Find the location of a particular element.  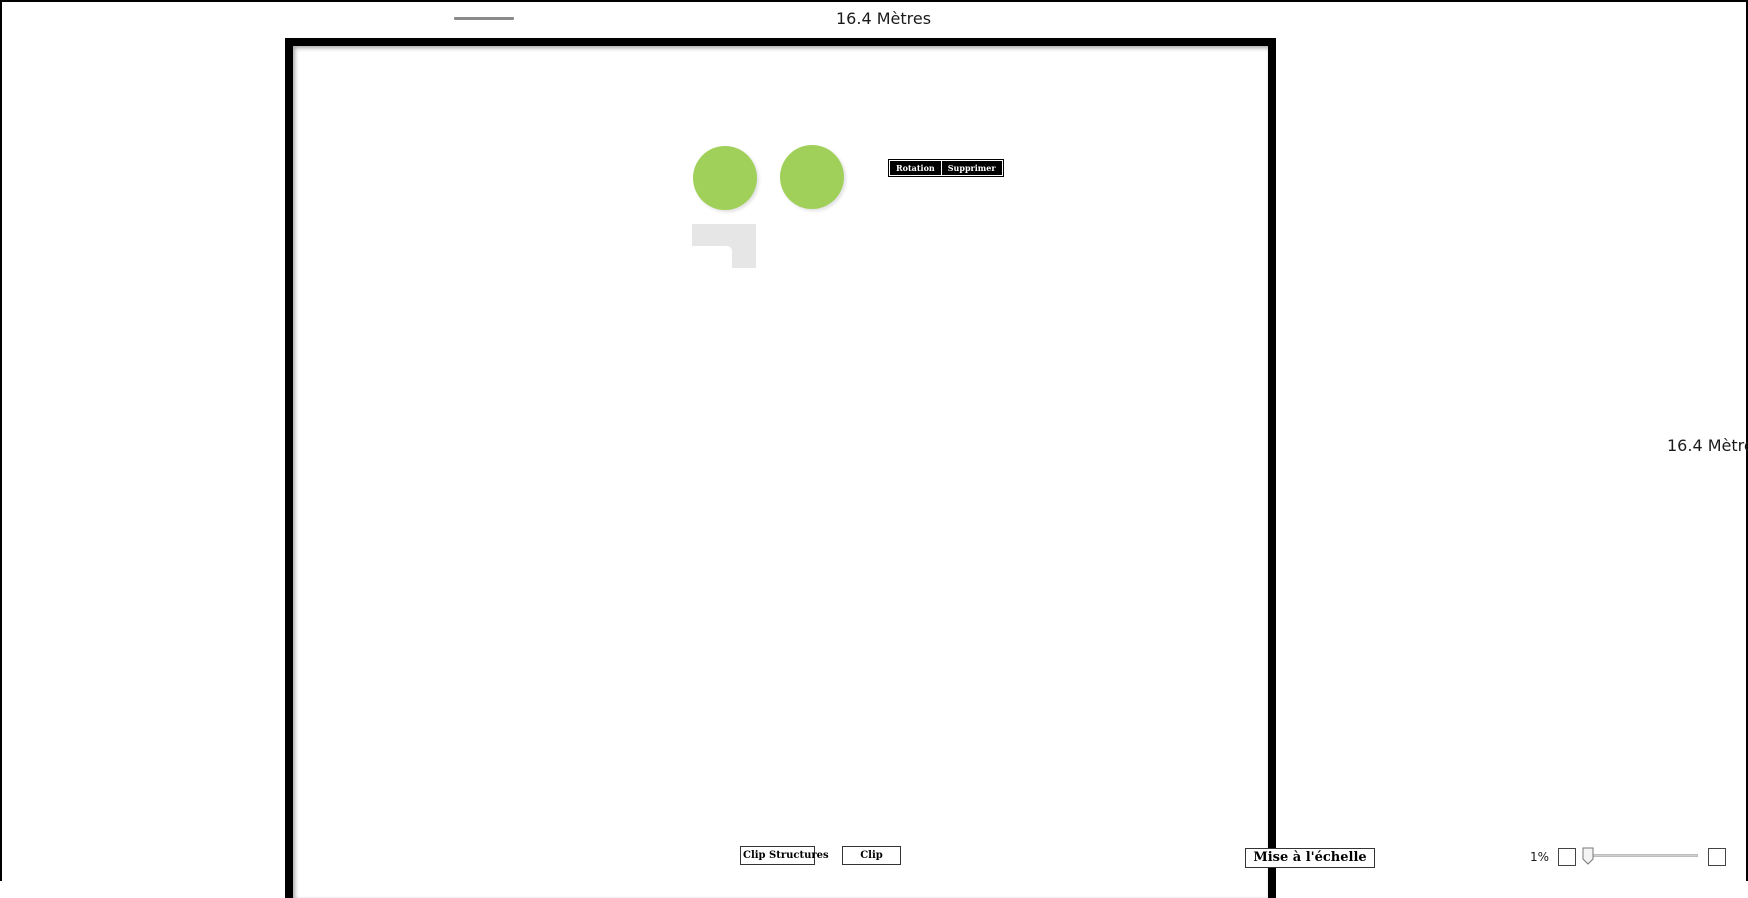

zoom-slider-thumb is located at coordinates (1588, 856).